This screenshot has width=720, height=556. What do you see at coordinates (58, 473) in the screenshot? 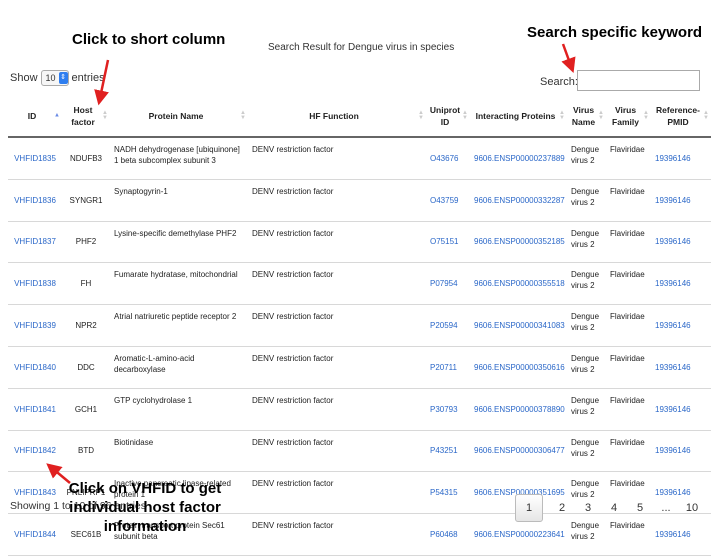
I see `vhfid-arrow` at bounding box center [58, 473].